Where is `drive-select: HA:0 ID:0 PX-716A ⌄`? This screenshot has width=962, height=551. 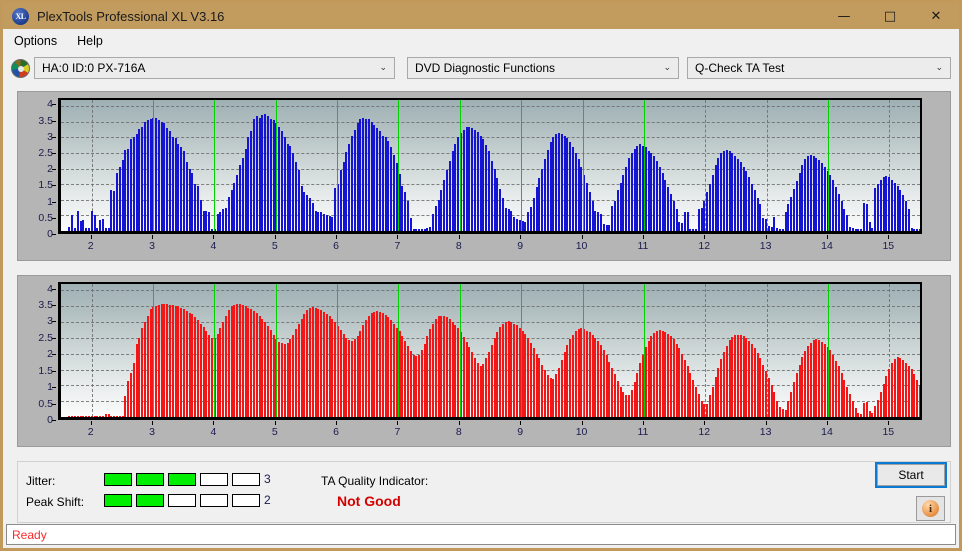 drive-select: HA:0 ID:0 PX-716A ⌄ is located at coordinates (214, 68).